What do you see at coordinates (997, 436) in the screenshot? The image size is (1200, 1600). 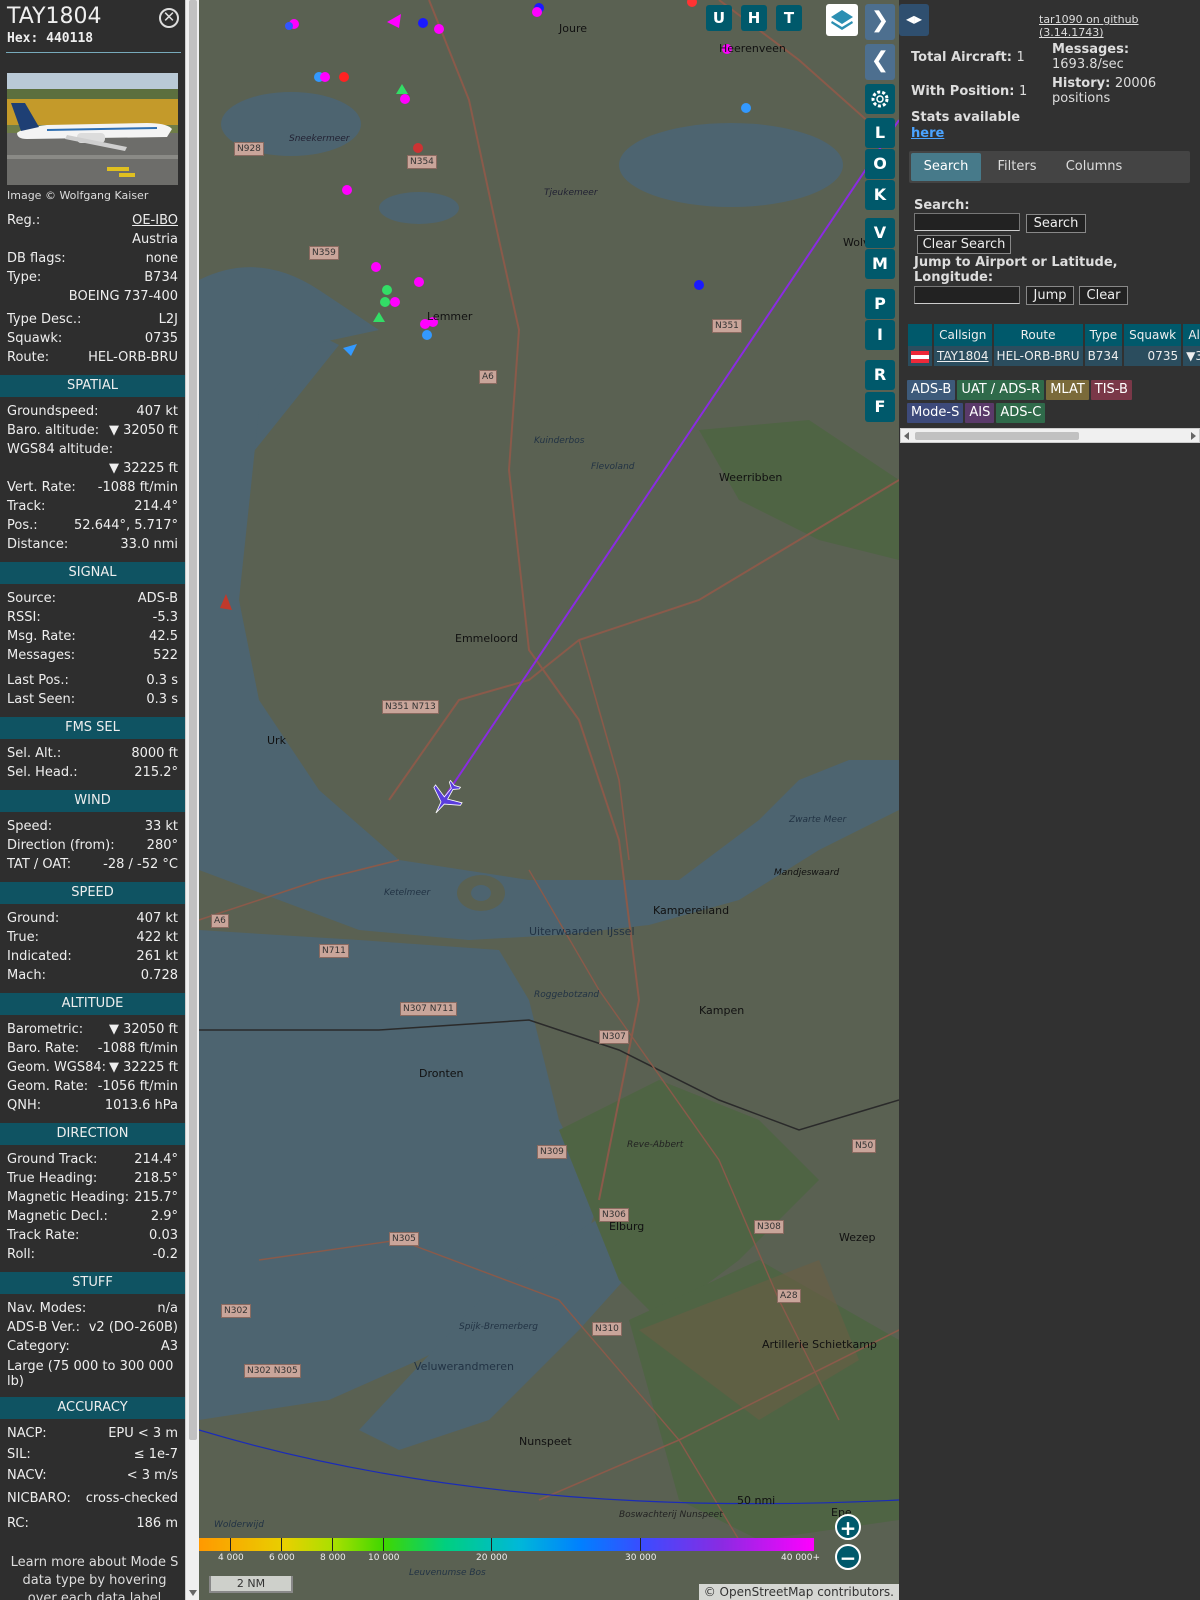 I see `hscroll-thumb` at bounding box center [997, 436].